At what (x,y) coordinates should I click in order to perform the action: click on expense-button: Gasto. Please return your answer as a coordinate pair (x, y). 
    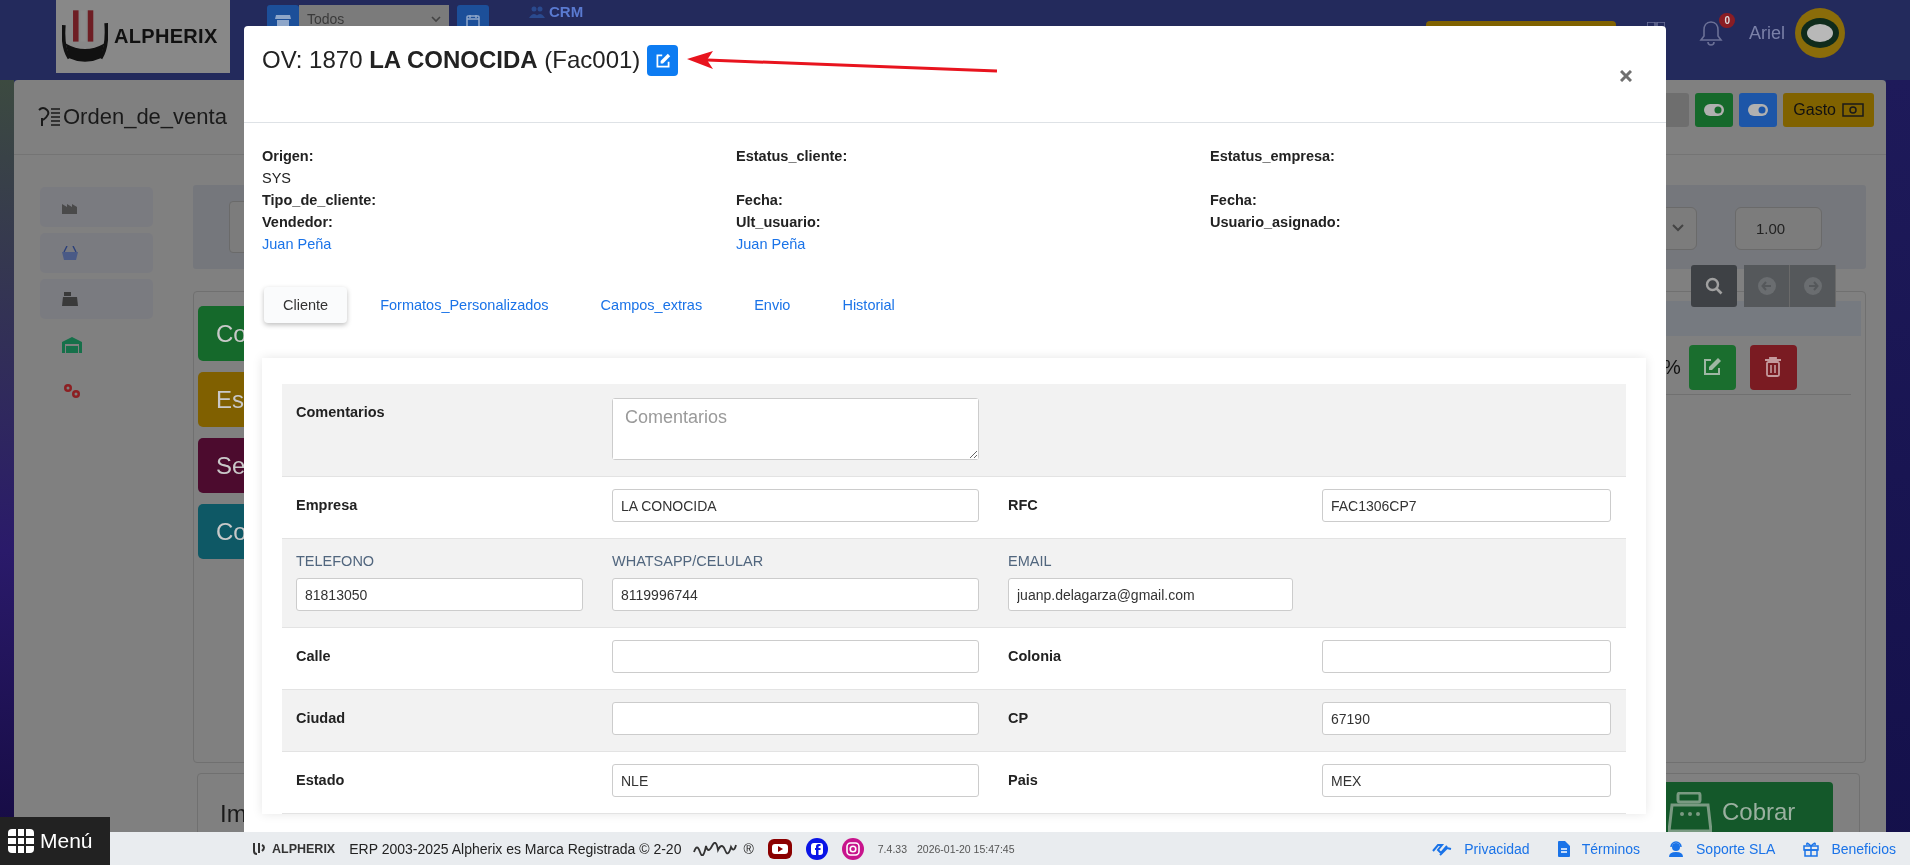
    Looking at the image, I should click on (1828, 110).